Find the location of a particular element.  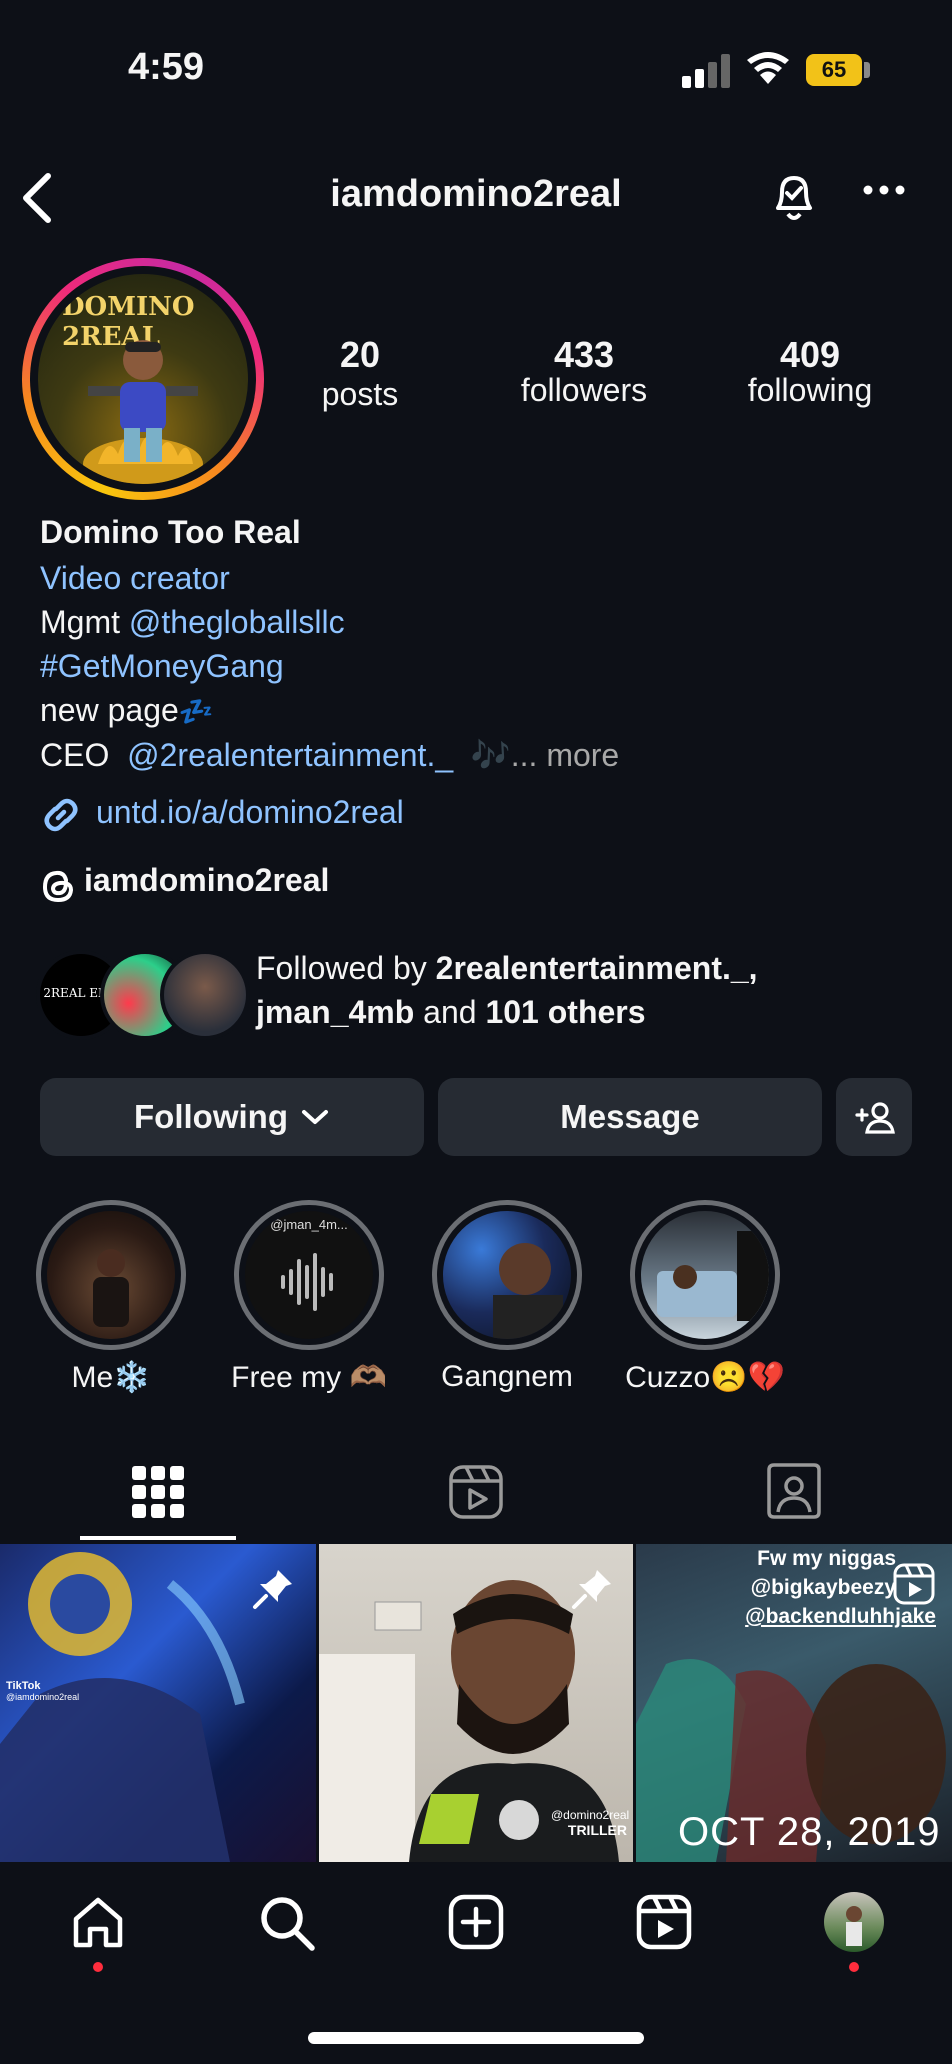

bio-ceo-line: CEO @2realentertainment._ 🎶... more is located at coordinates (329, 755).